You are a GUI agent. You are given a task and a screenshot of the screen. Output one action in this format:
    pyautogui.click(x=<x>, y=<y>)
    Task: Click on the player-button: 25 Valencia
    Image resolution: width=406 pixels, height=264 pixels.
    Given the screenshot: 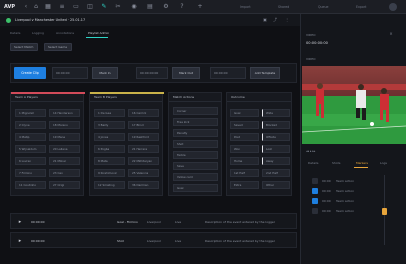 What is the action you would take?
    pyautogui.click(x=143, y=173)
    